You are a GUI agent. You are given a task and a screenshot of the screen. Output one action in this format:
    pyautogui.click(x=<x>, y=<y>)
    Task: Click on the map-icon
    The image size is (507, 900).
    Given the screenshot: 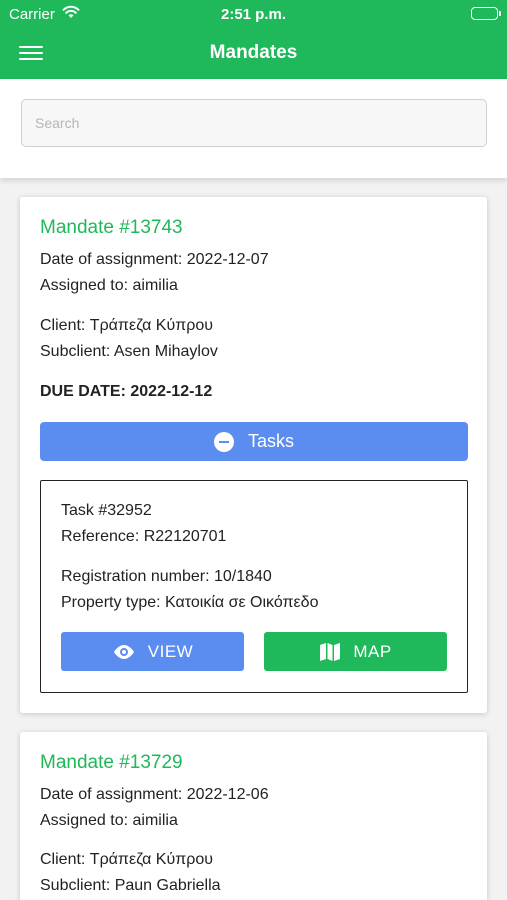 What is the action you would take?
    pyautogui.click(x=330, y=651)
    